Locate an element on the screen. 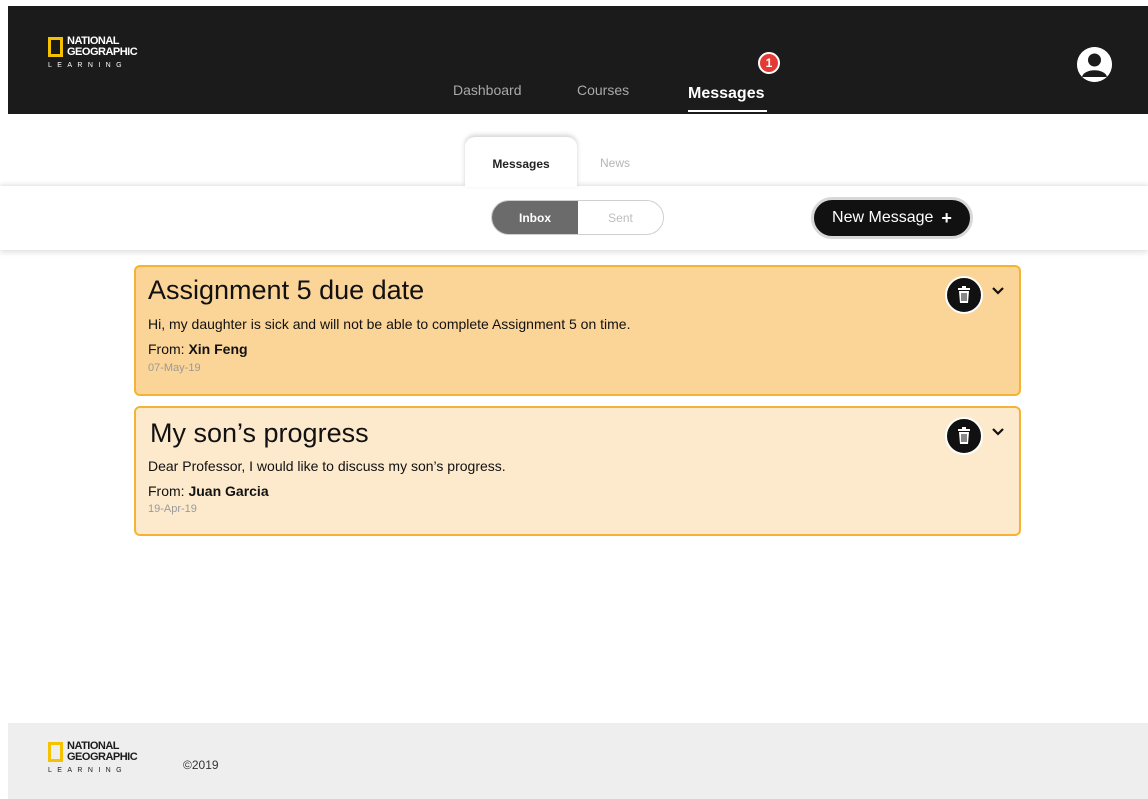 Image resolution: width=1148 pixels, height=799 pixels. notification-badge: 1 is located at coordinates (769, 63).